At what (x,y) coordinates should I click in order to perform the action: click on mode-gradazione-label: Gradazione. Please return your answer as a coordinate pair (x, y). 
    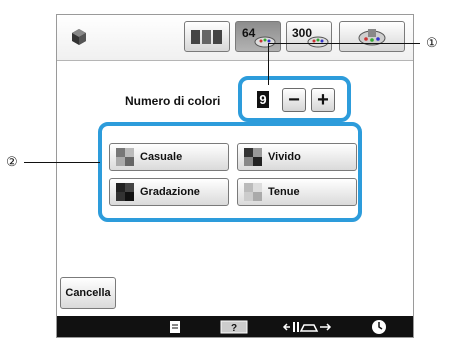
    Looking at the image, I should click on (170, 192).